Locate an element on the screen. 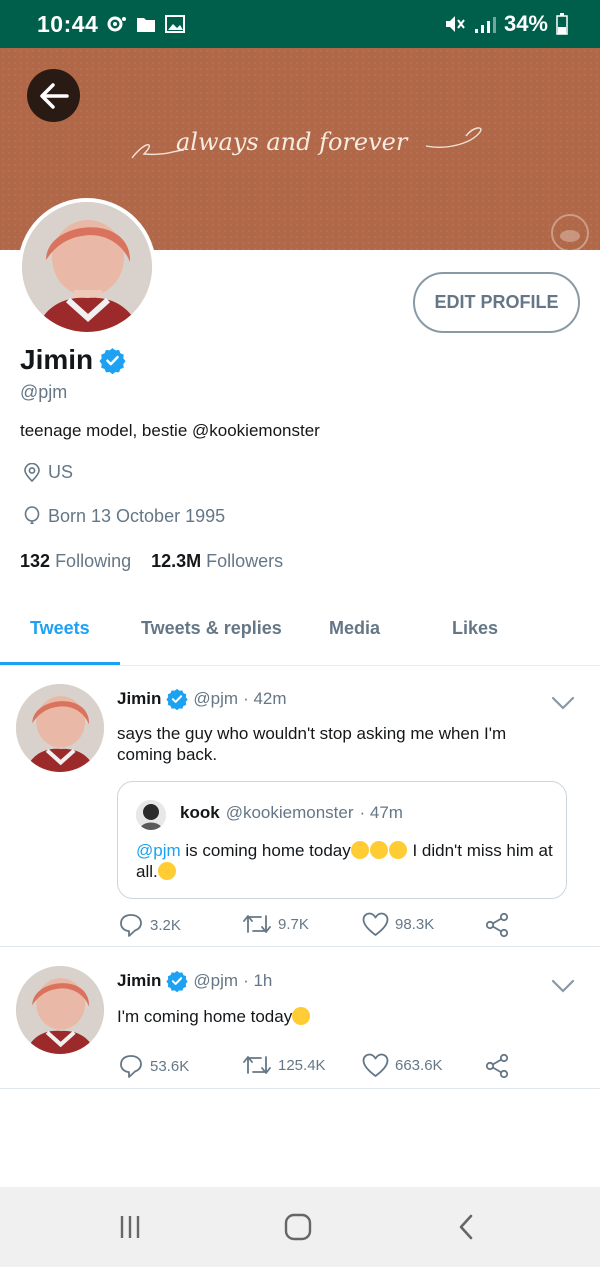 The width and height of the screenshot is (600, 1267). profile-name: Jimin is located at coordinates (57, 359).